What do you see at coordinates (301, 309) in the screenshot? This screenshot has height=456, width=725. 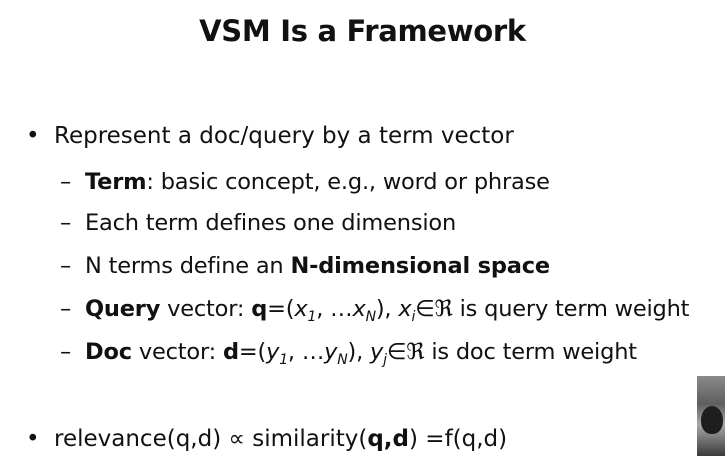 I see `query-x1: x` at bounding box center [301, 309].